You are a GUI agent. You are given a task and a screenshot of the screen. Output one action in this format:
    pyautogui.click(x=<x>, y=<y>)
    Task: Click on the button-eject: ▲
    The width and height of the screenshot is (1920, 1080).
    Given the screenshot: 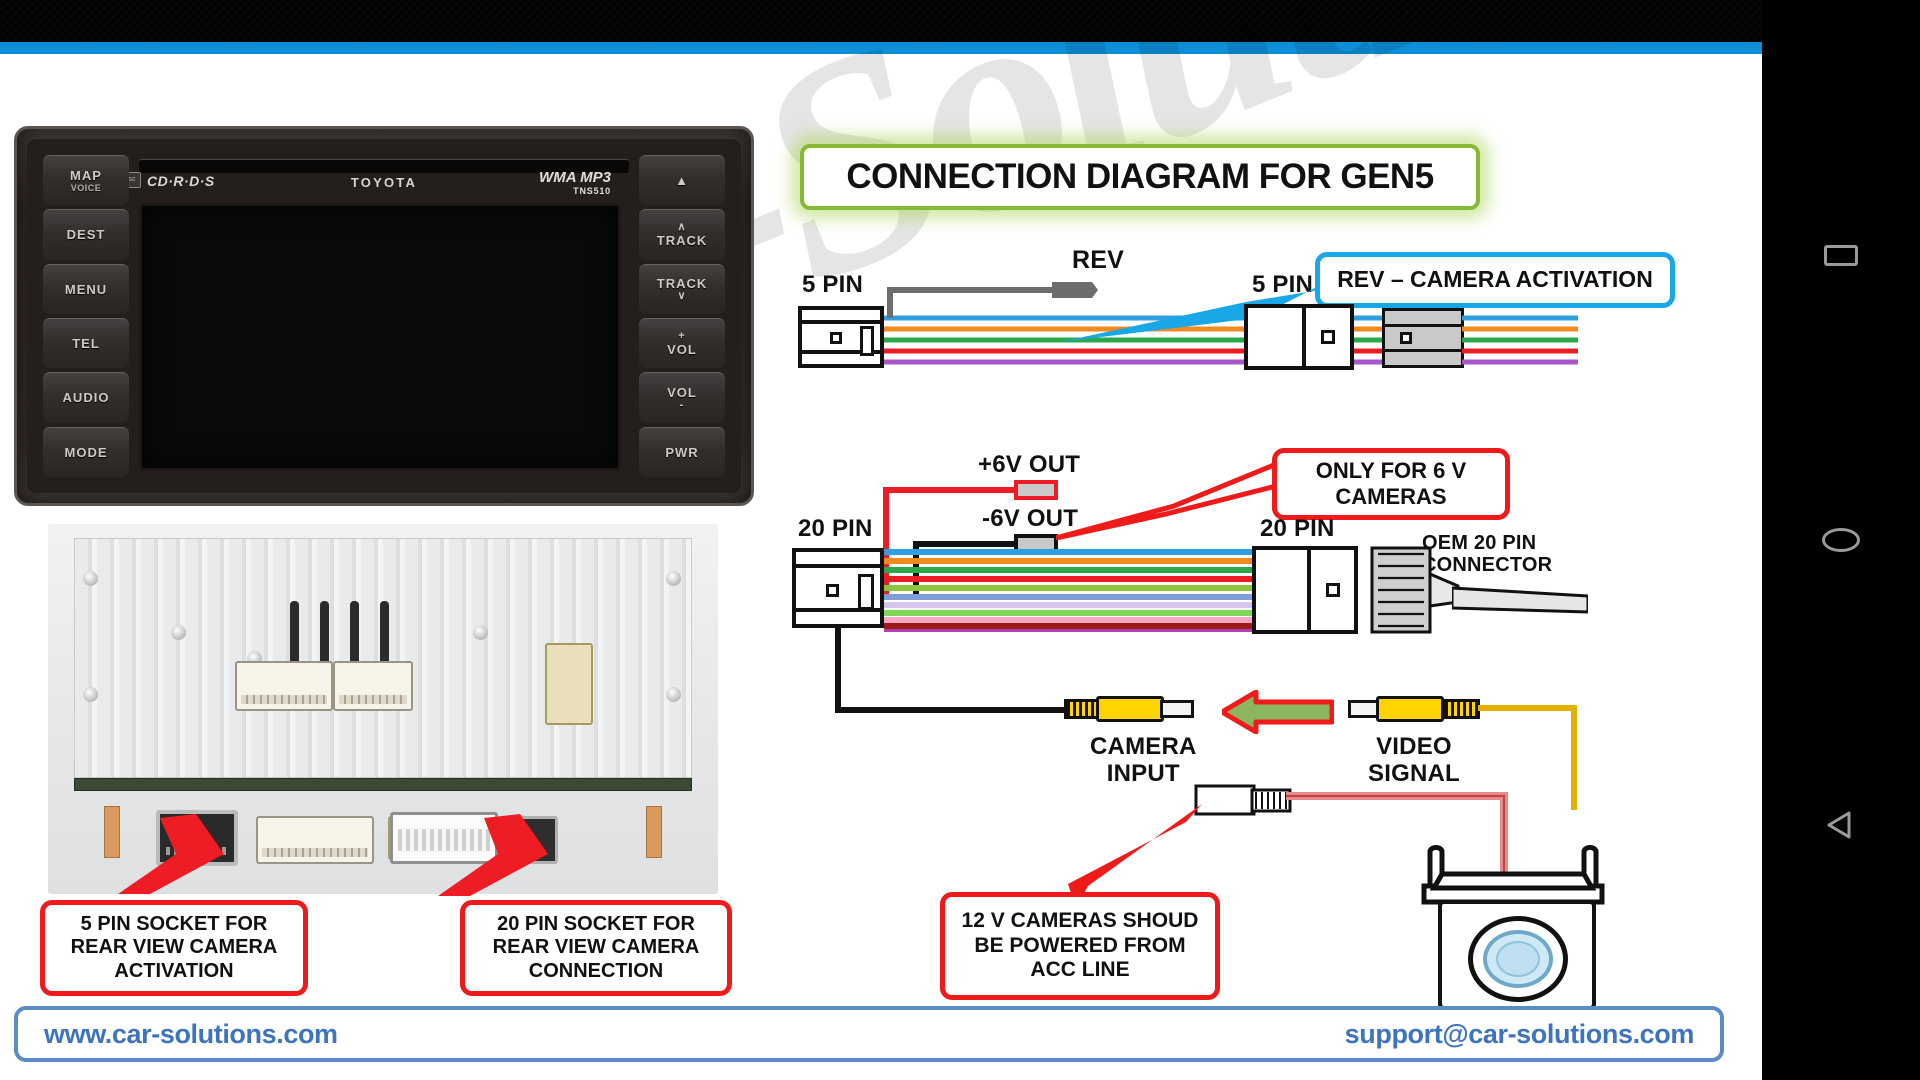 What is the action you would take?
    pyautogui.click(x=682, y=180)
    